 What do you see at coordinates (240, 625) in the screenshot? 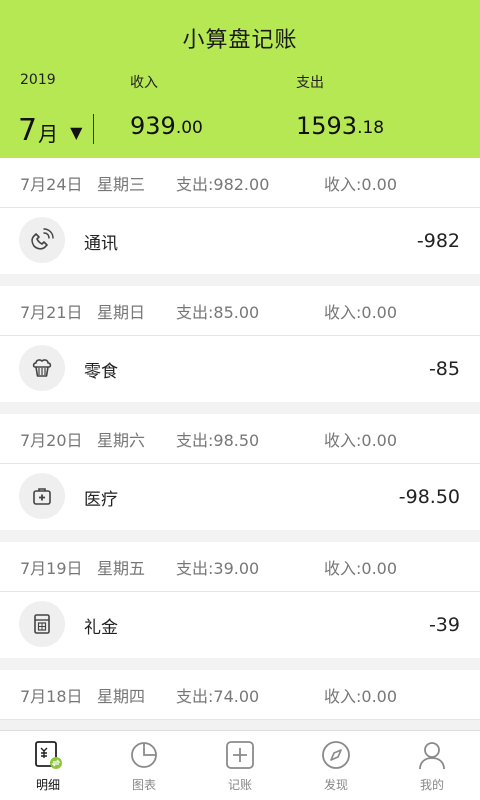
I see `transaction-row: 礼金 -39` at bounding box center [240, 625].